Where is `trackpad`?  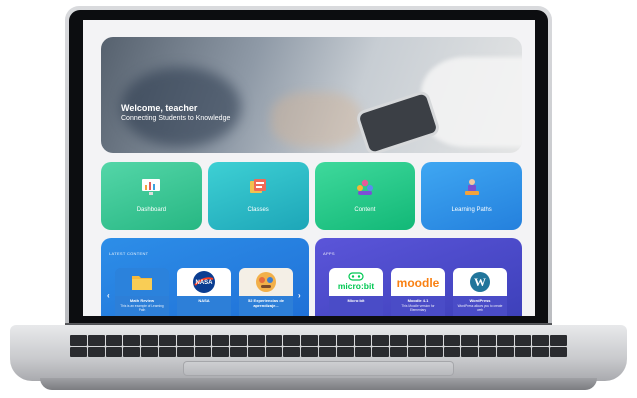
trackpad is located at coordinates (318, 368).